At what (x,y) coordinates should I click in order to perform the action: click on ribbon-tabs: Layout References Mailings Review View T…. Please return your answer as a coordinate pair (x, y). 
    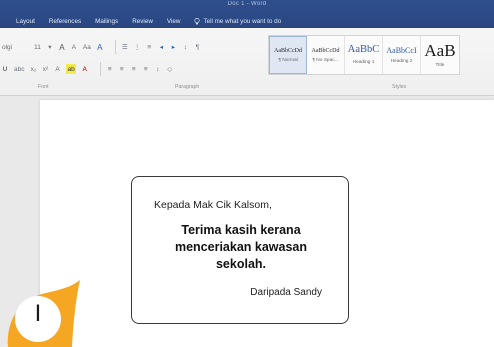
    Looking at the image, I should click on (247, 21).